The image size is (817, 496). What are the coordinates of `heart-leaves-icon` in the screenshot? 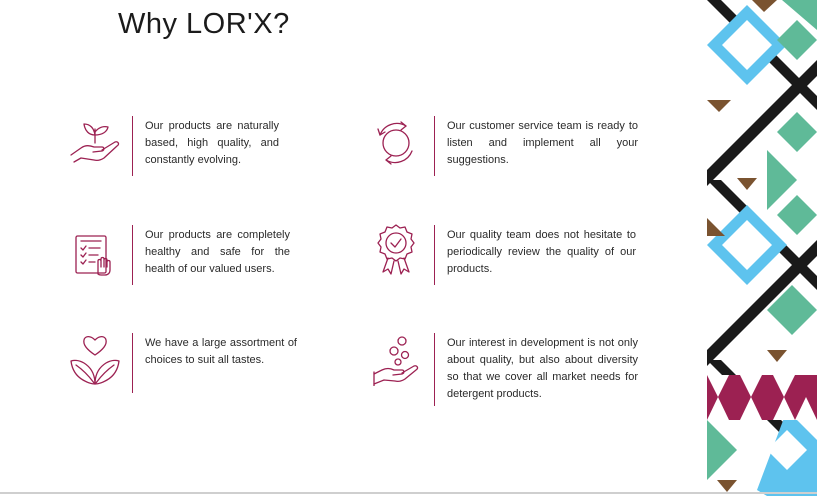 It's located at (96, 358).